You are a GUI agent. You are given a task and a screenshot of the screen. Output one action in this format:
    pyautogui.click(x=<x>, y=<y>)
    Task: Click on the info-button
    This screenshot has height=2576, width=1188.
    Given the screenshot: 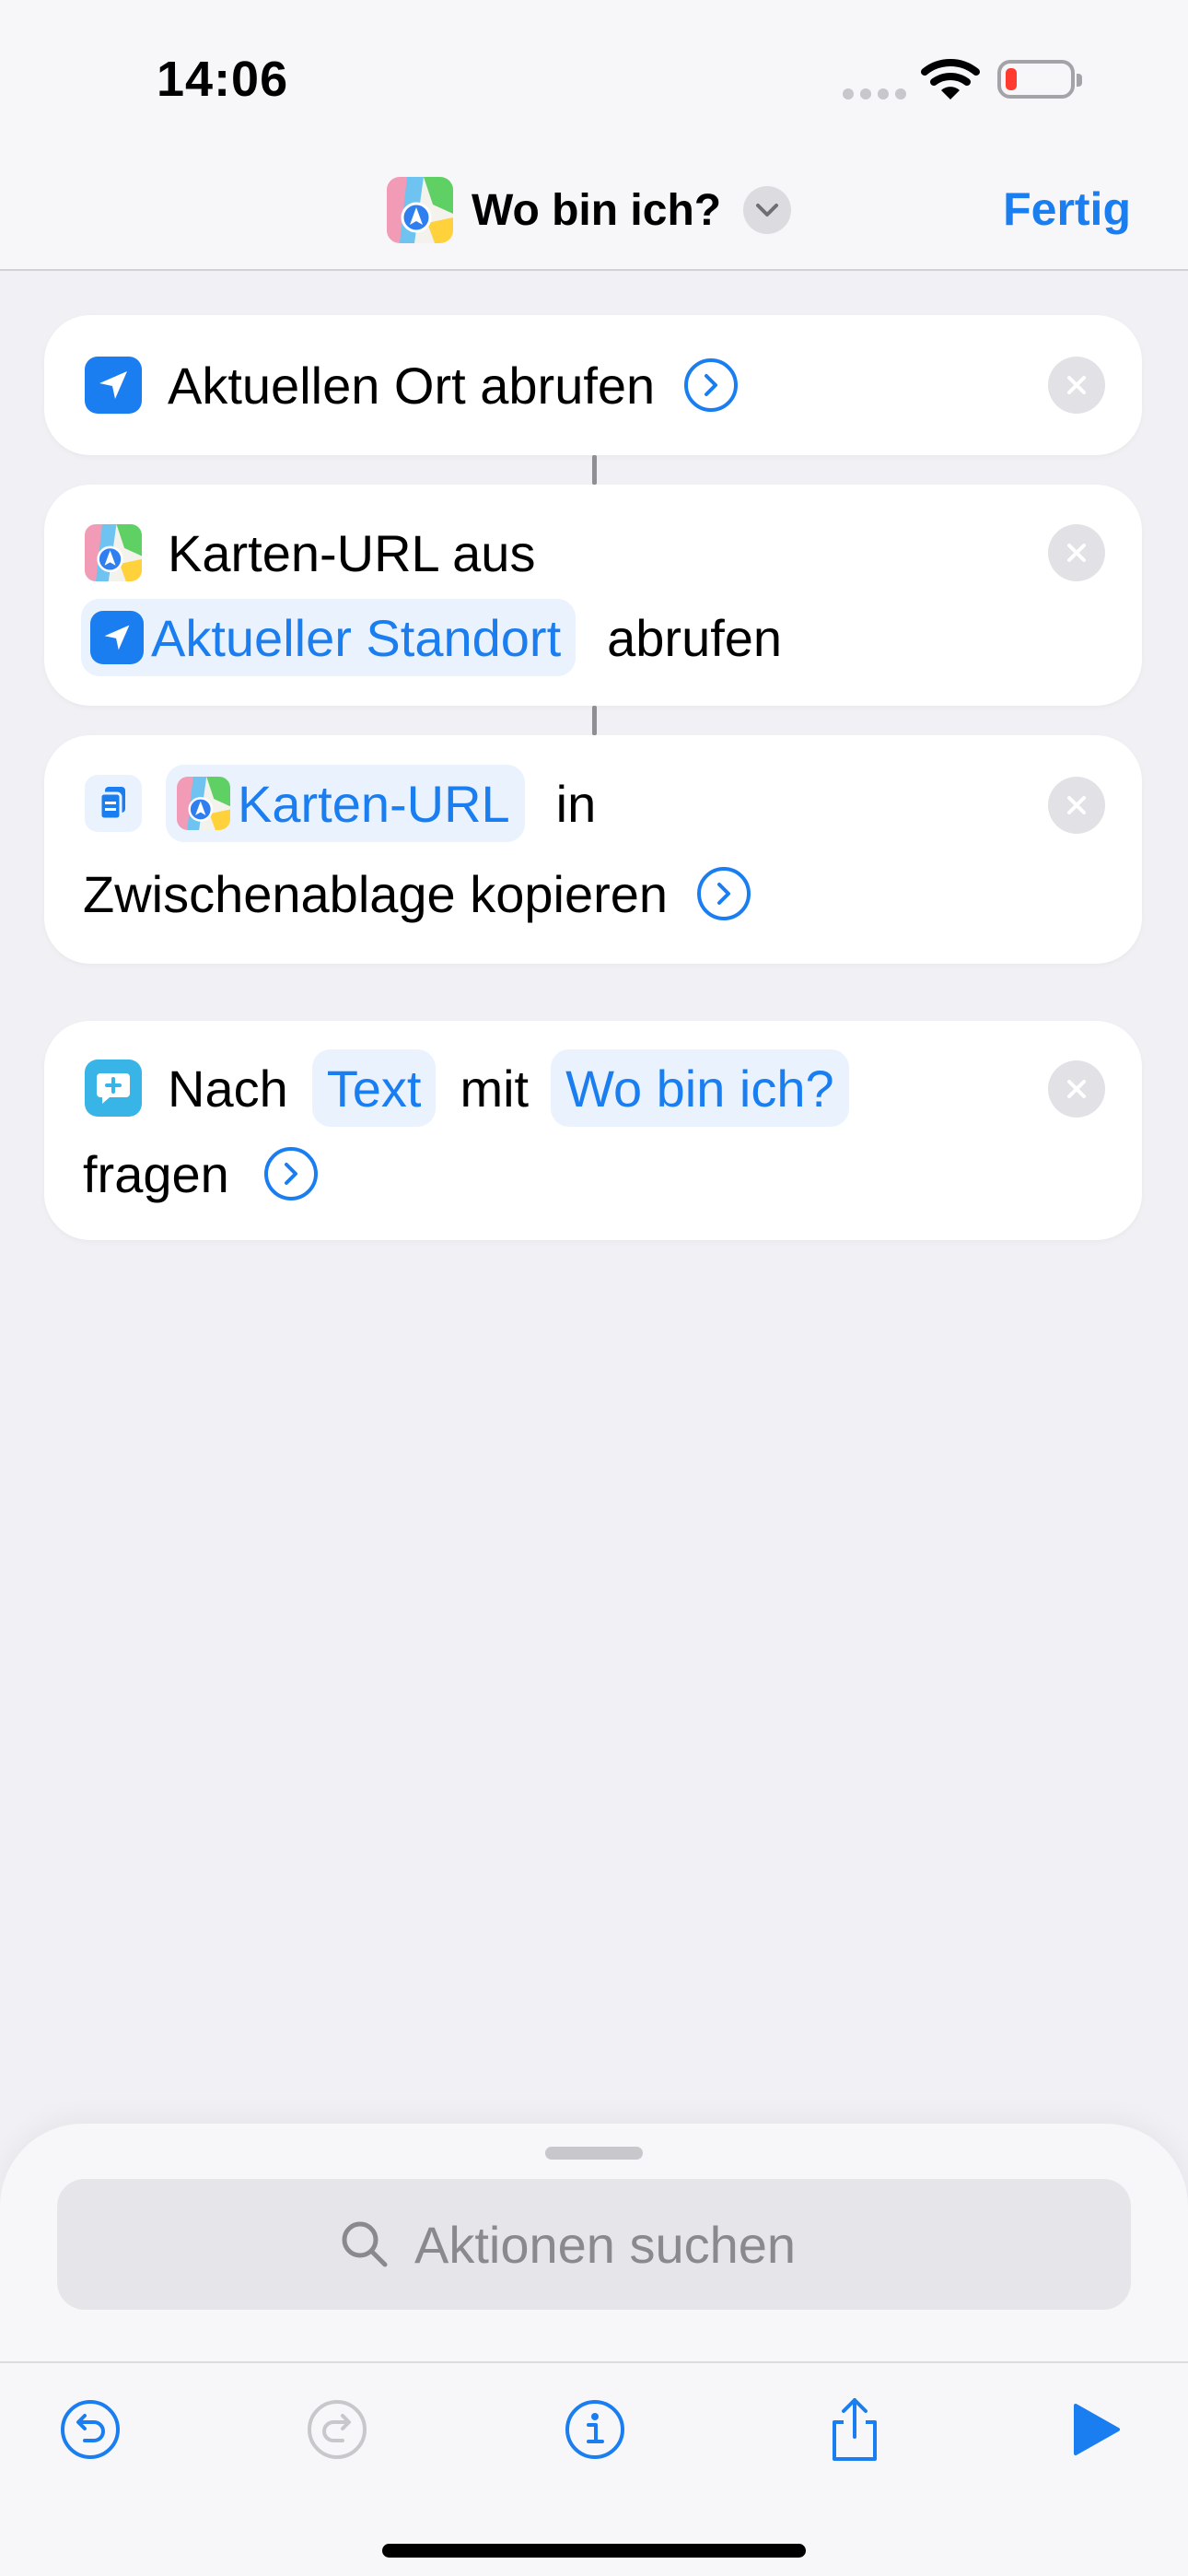 What is the action you would take?
    pyautogui.click(x=595, y=2429)
    